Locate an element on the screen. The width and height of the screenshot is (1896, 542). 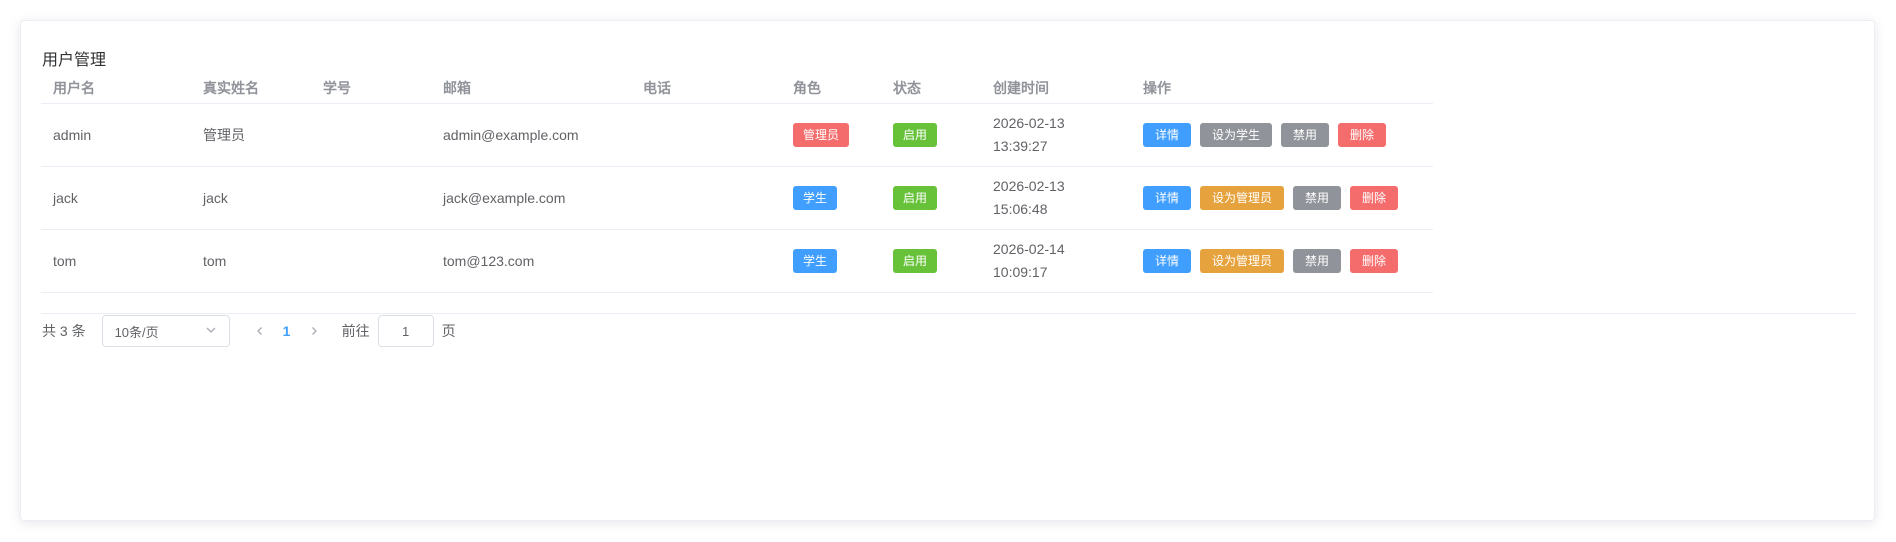
cell-email: jack@example.com is located at coordinates (531, 198).